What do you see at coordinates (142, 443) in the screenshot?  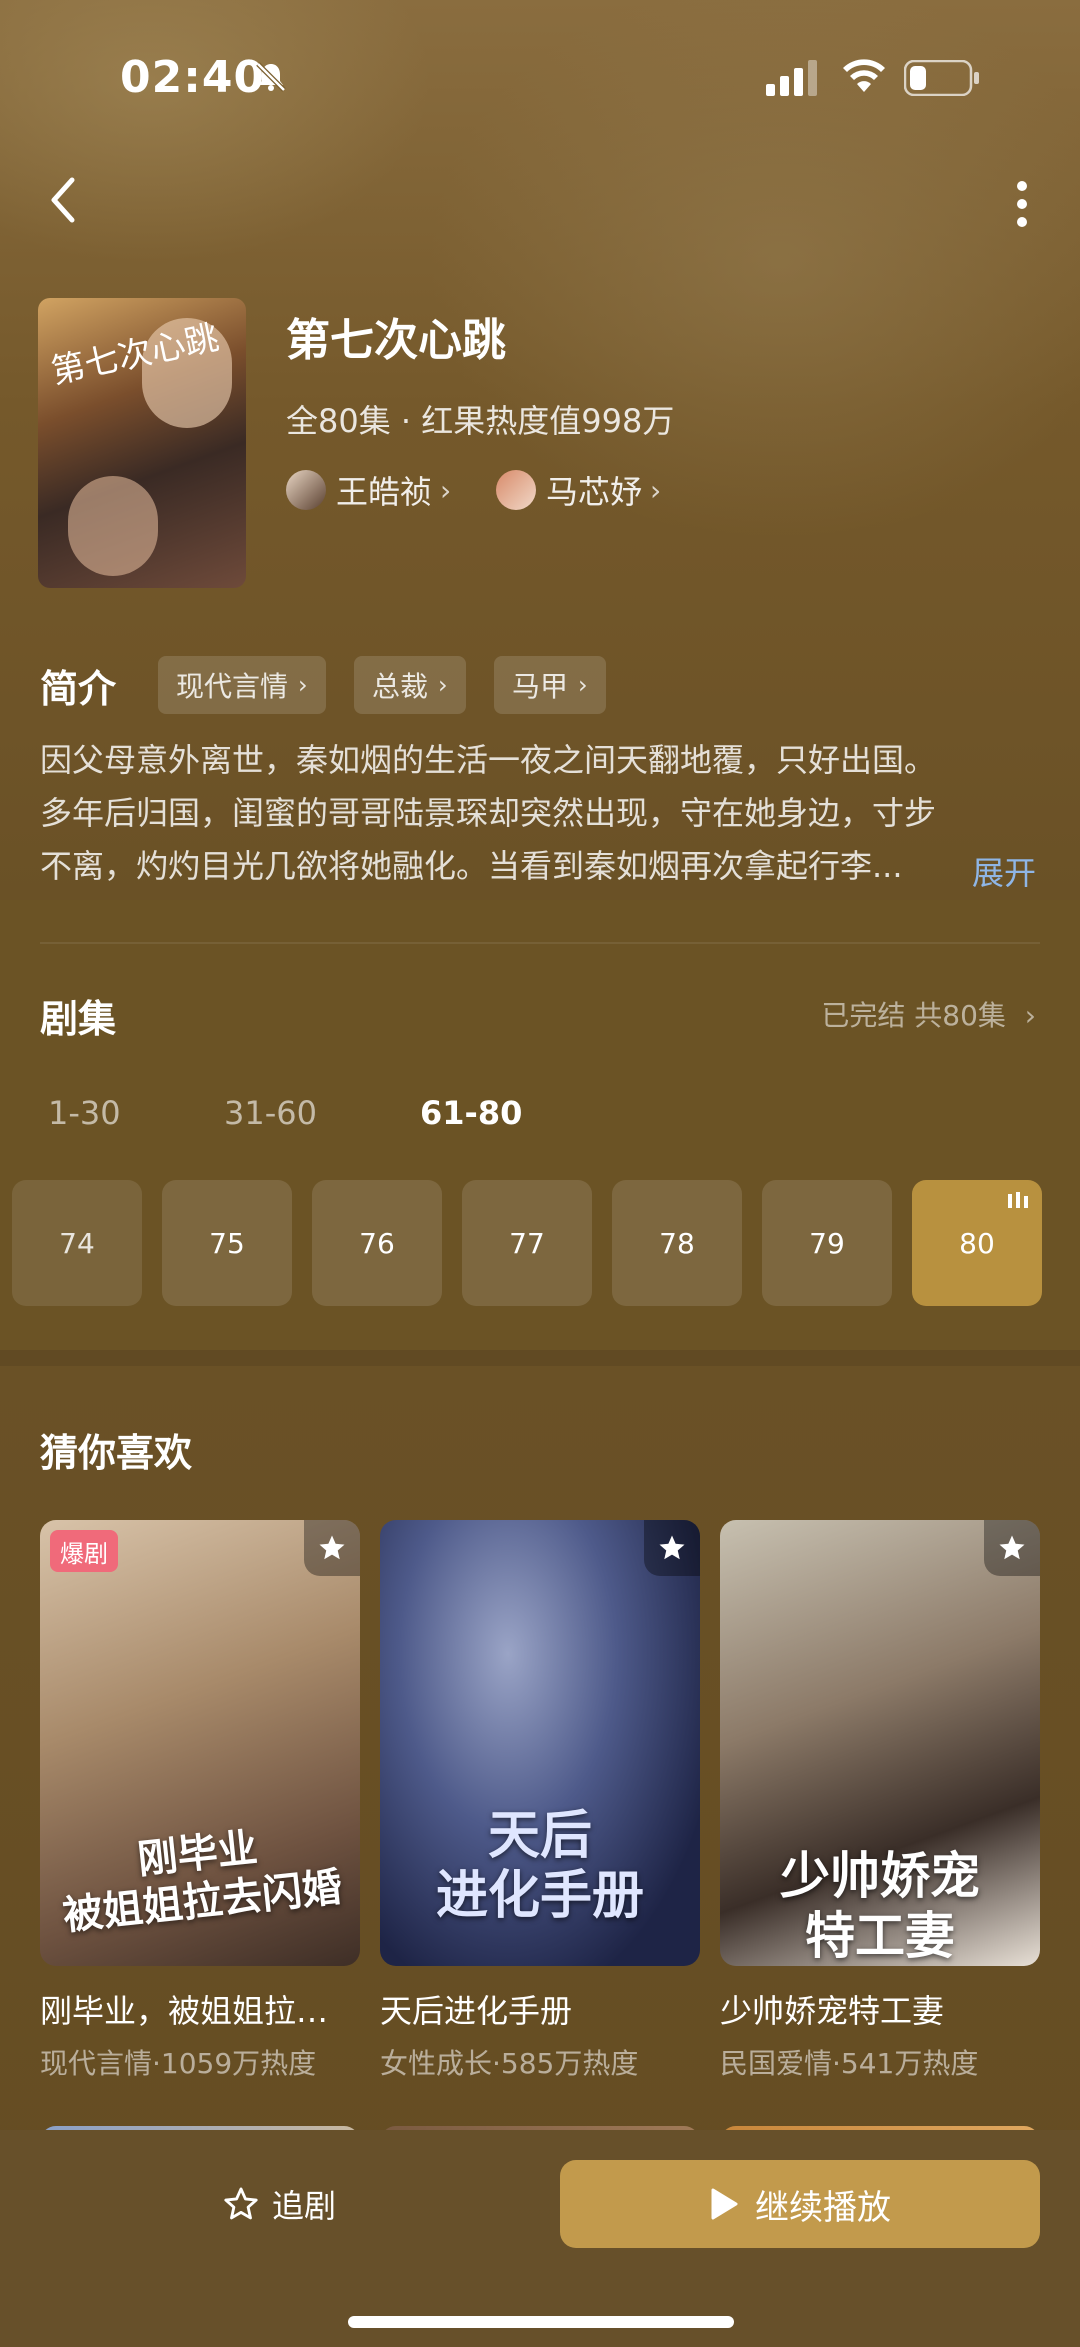 I see `drama-poster: 第七次心跳` at bounding box center [142, 443].